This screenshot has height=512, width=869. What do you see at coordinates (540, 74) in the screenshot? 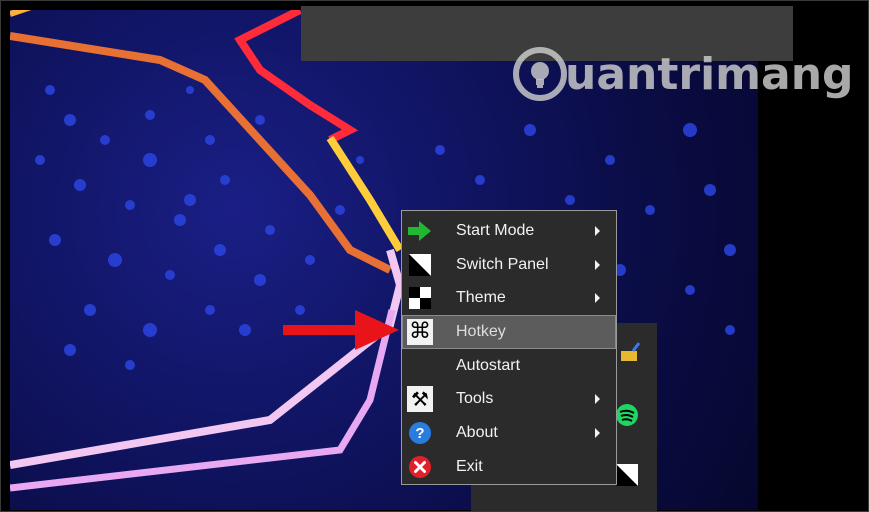
I see `lightbulb-logo-icon` at bounding box center [540, 74].